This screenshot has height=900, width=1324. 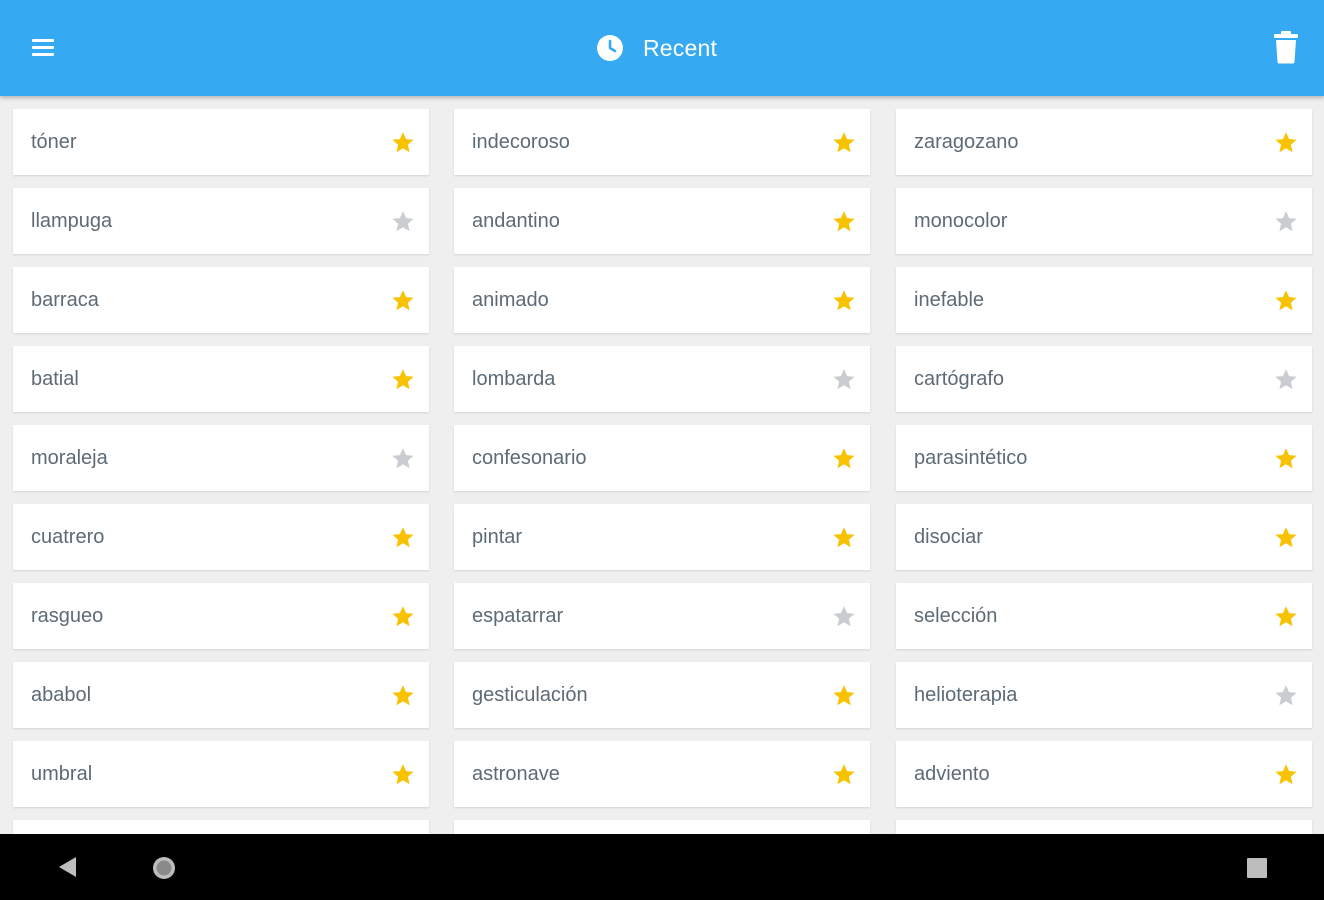 What do you see at coordinates (966, 695) in the screenshot?
I see `word-label: helioterapia` at bounding box center [966, 695].